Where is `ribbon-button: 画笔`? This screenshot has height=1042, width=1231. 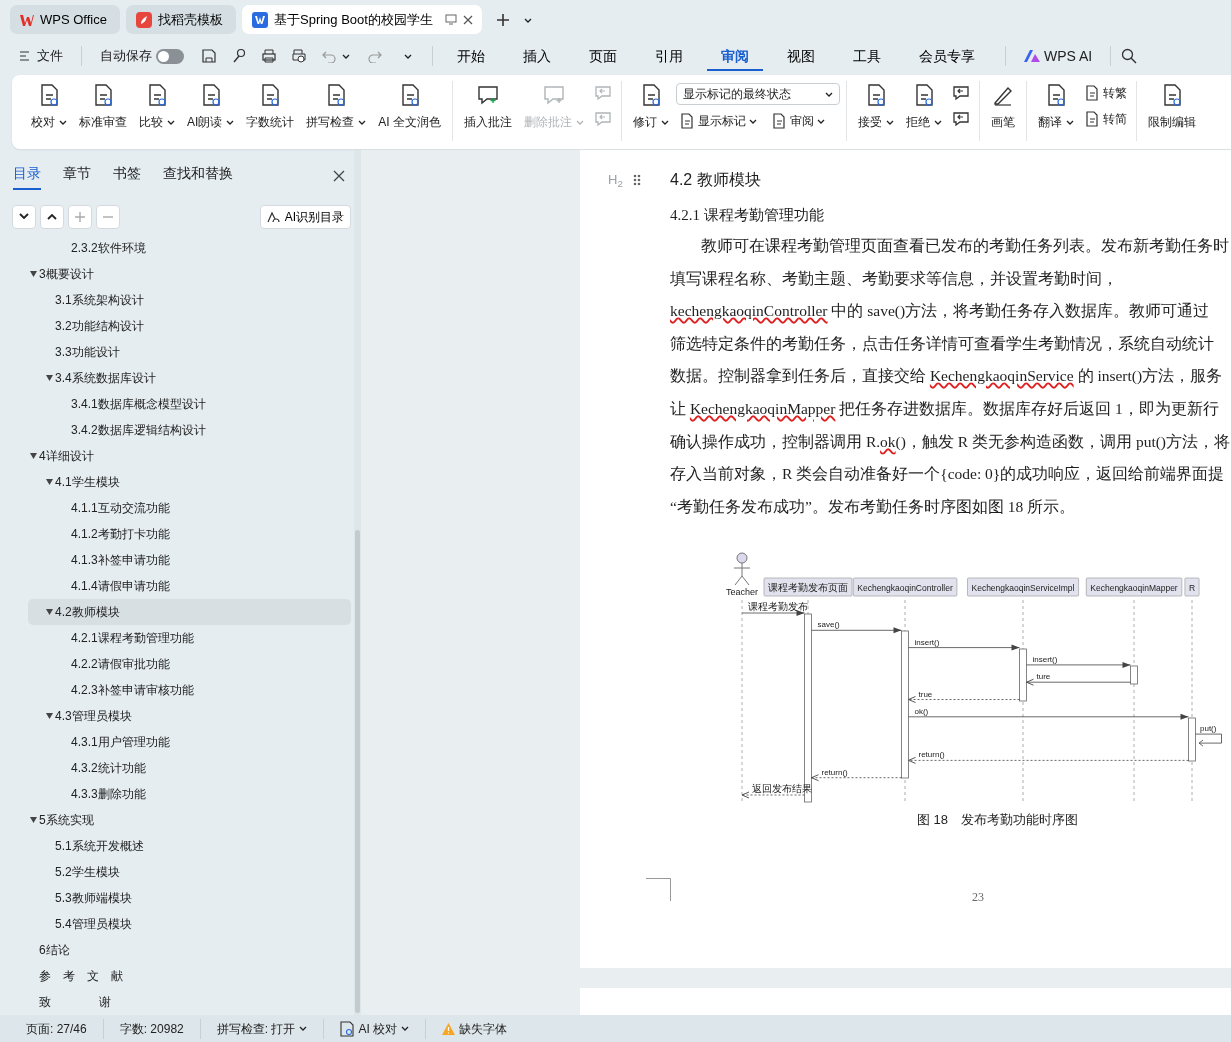
ribbon-button: 画笔 is located at coordinates (1003, 107).